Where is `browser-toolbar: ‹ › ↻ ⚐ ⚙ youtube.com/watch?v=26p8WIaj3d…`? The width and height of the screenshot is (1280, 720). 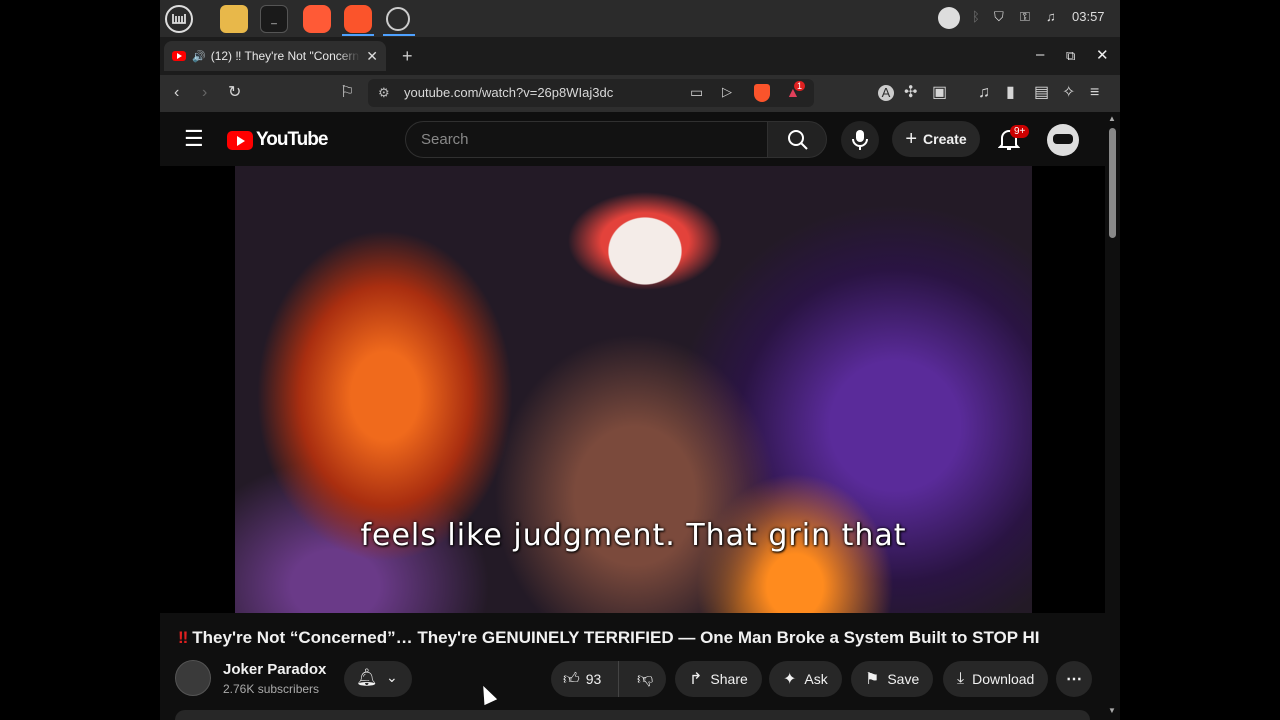 browser-toolbar: ‹ › ↻ ⚐ ⚙ youtube.com/watch?v=26p8WIaj3d… is located at coordinates (640, 93).